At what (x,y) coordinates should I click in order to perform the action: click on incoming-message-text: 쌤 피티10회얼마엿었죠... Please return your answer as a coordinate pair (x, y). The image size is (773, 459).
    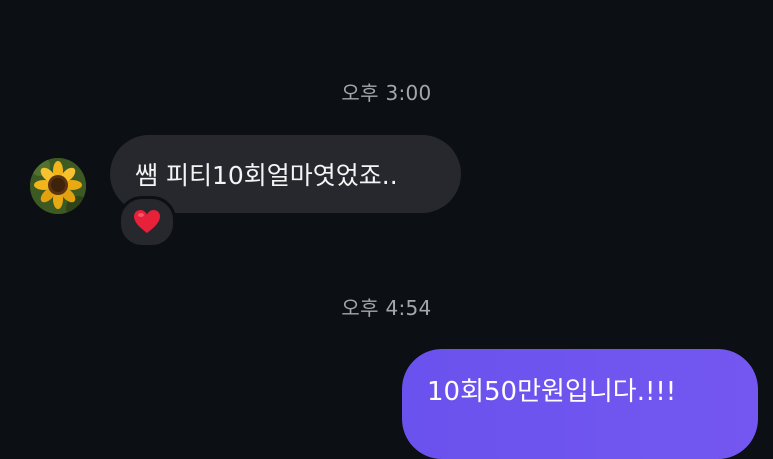
    Looking at the image, I should click on (266, 175).